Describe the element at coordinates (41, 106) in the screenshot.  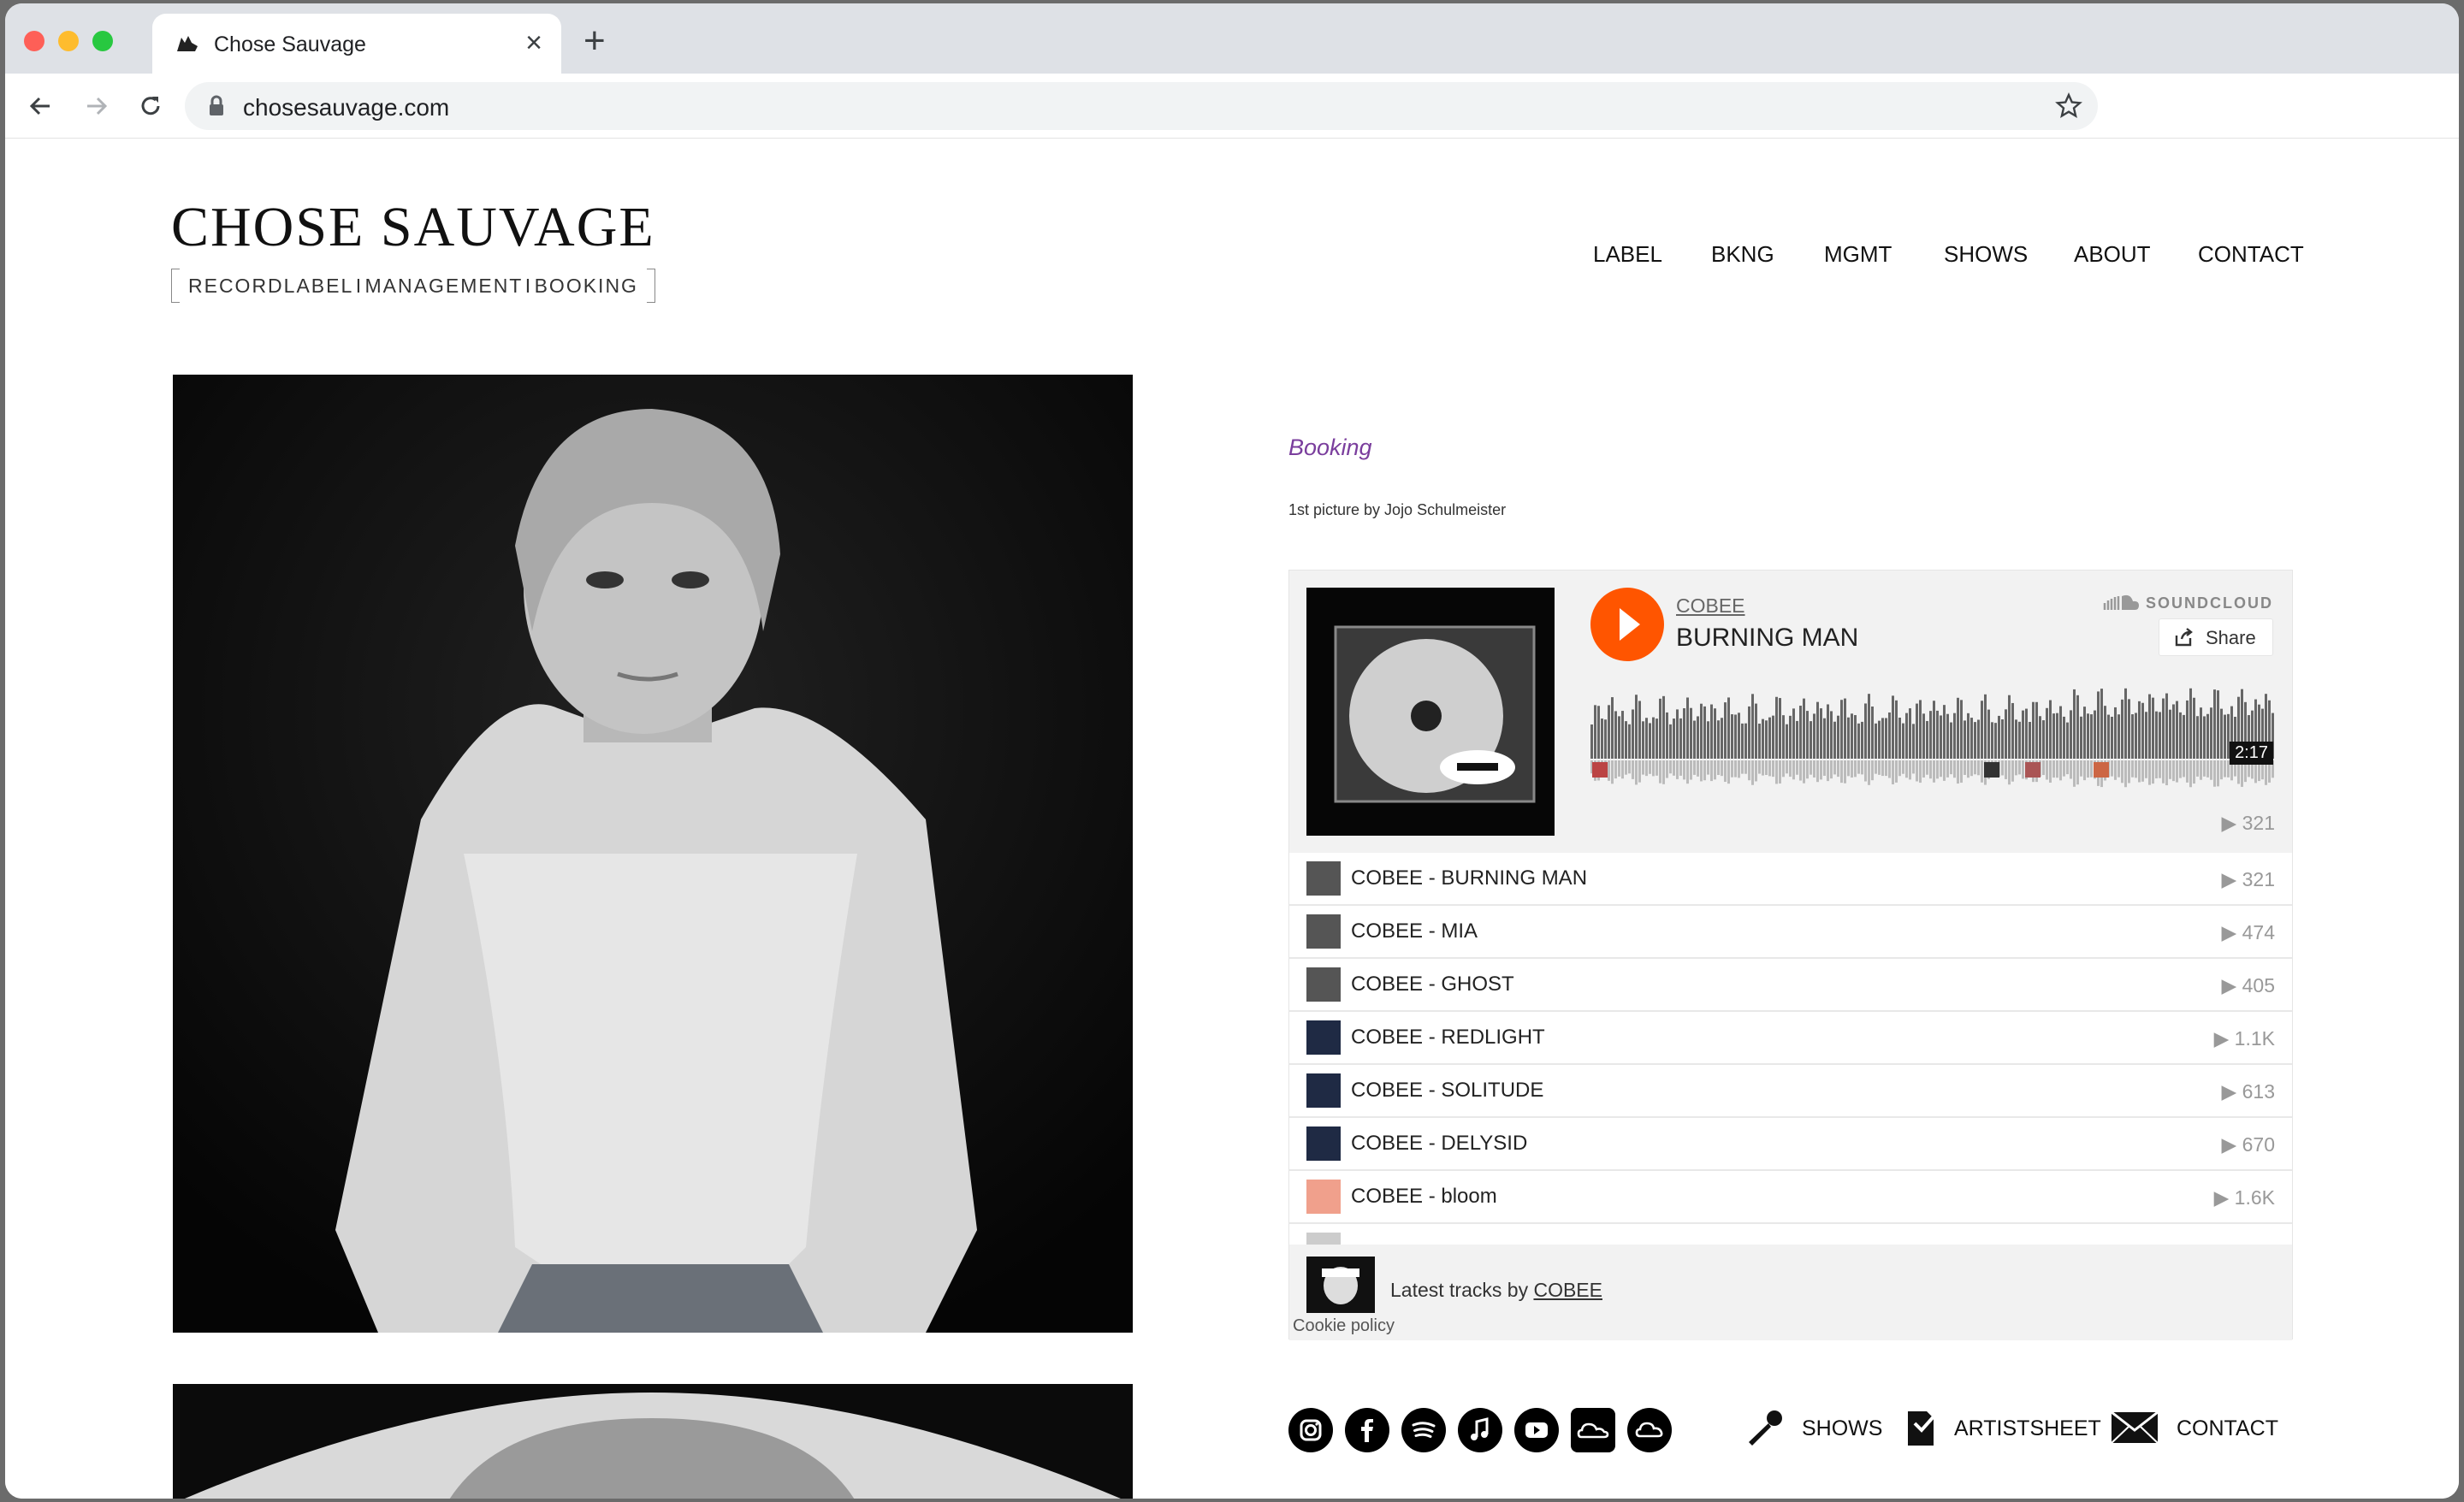
I see `back-arrow-icon` at that location.